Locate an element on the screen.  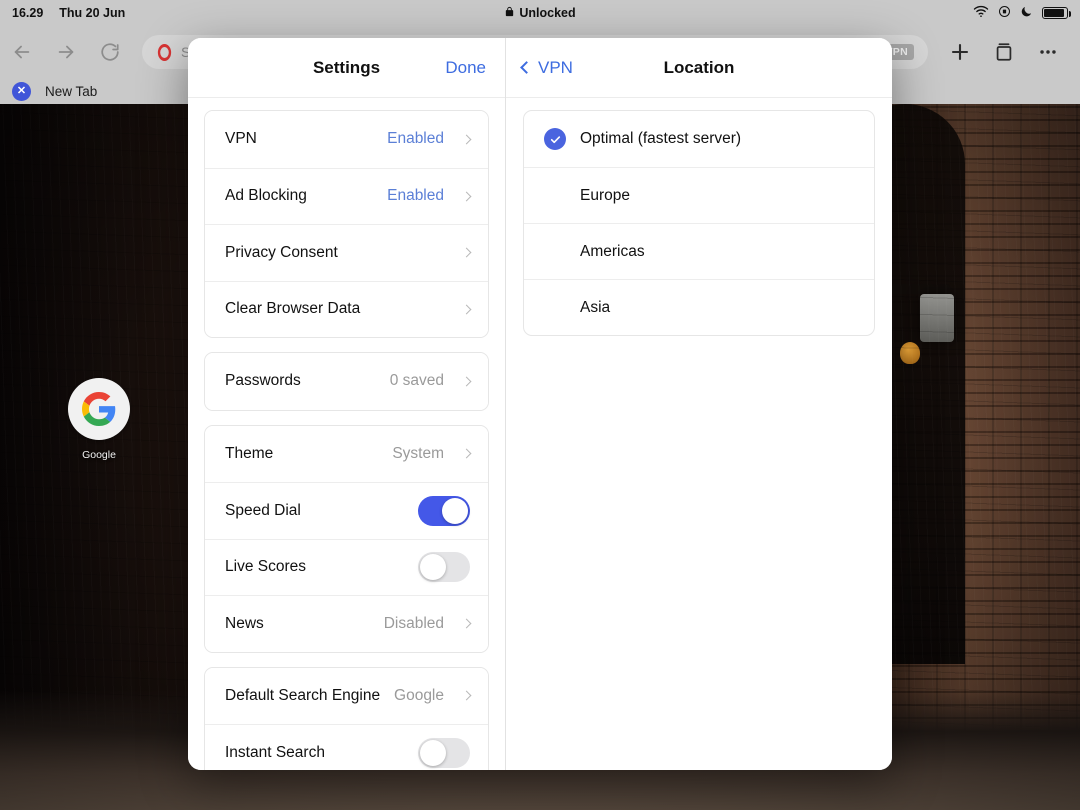
settings-row-label: VPN is located at coordinates (241, 139).